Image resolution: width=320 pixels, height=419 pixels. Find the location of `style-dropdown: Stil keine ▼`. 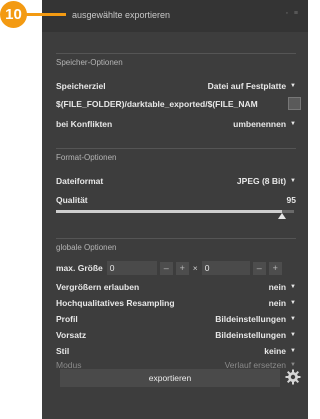

style-dropdown: Stil keine ▼ is located at coordinates (176, 351).